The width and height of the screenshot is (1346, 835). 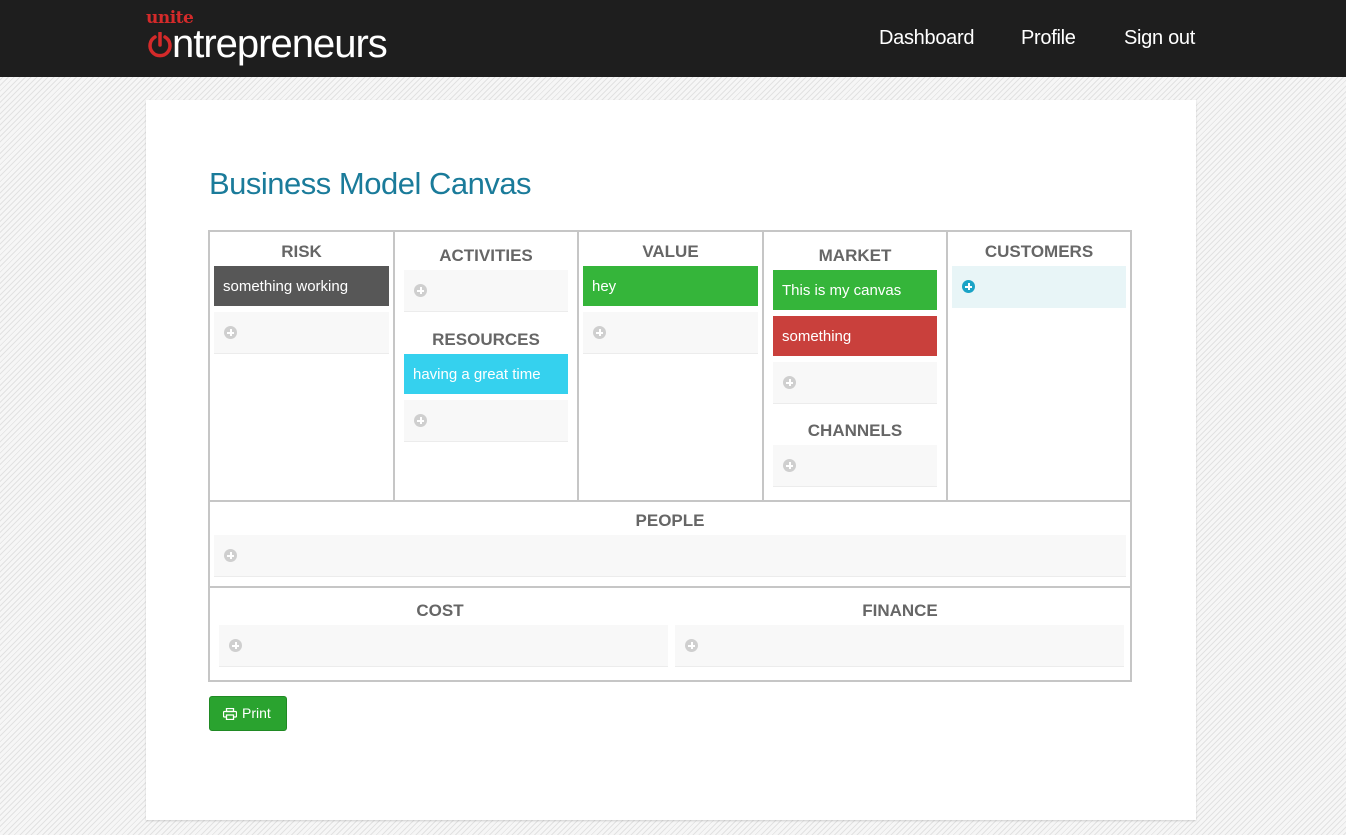 What do you see at coordinates (671, 366) in the screenshot?
I see `value-section: VALUE hey` at bounding box center [671, 366].